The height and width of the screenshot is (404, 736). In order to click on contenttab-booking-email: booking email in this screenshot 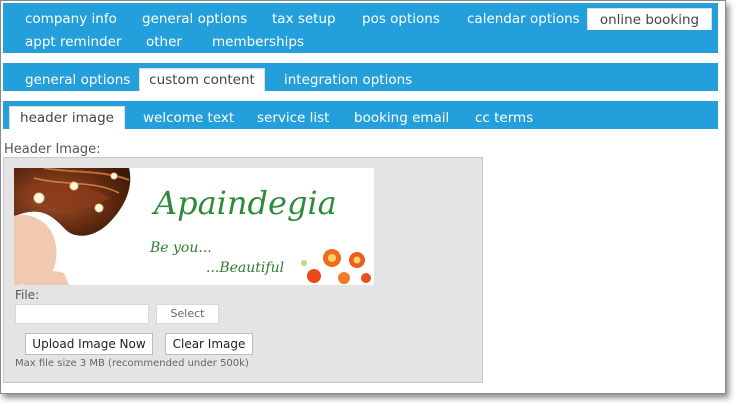, I will do `click(401, 118)`.